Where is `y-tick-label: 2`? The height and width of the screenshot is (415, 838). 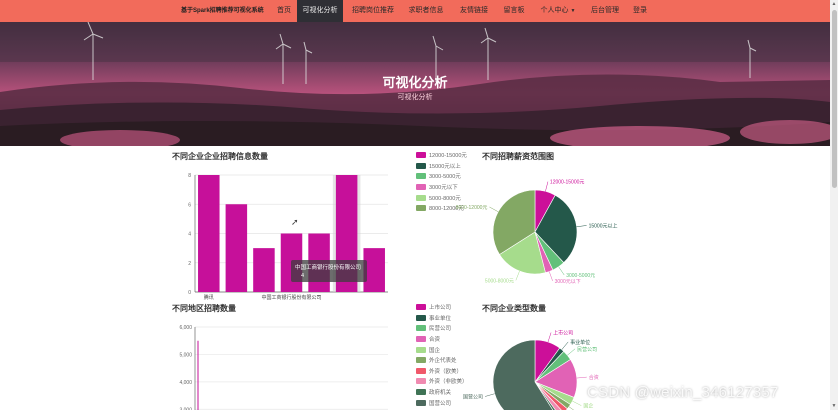 y-tick-label: 2 is located at coordinates (189, 264).